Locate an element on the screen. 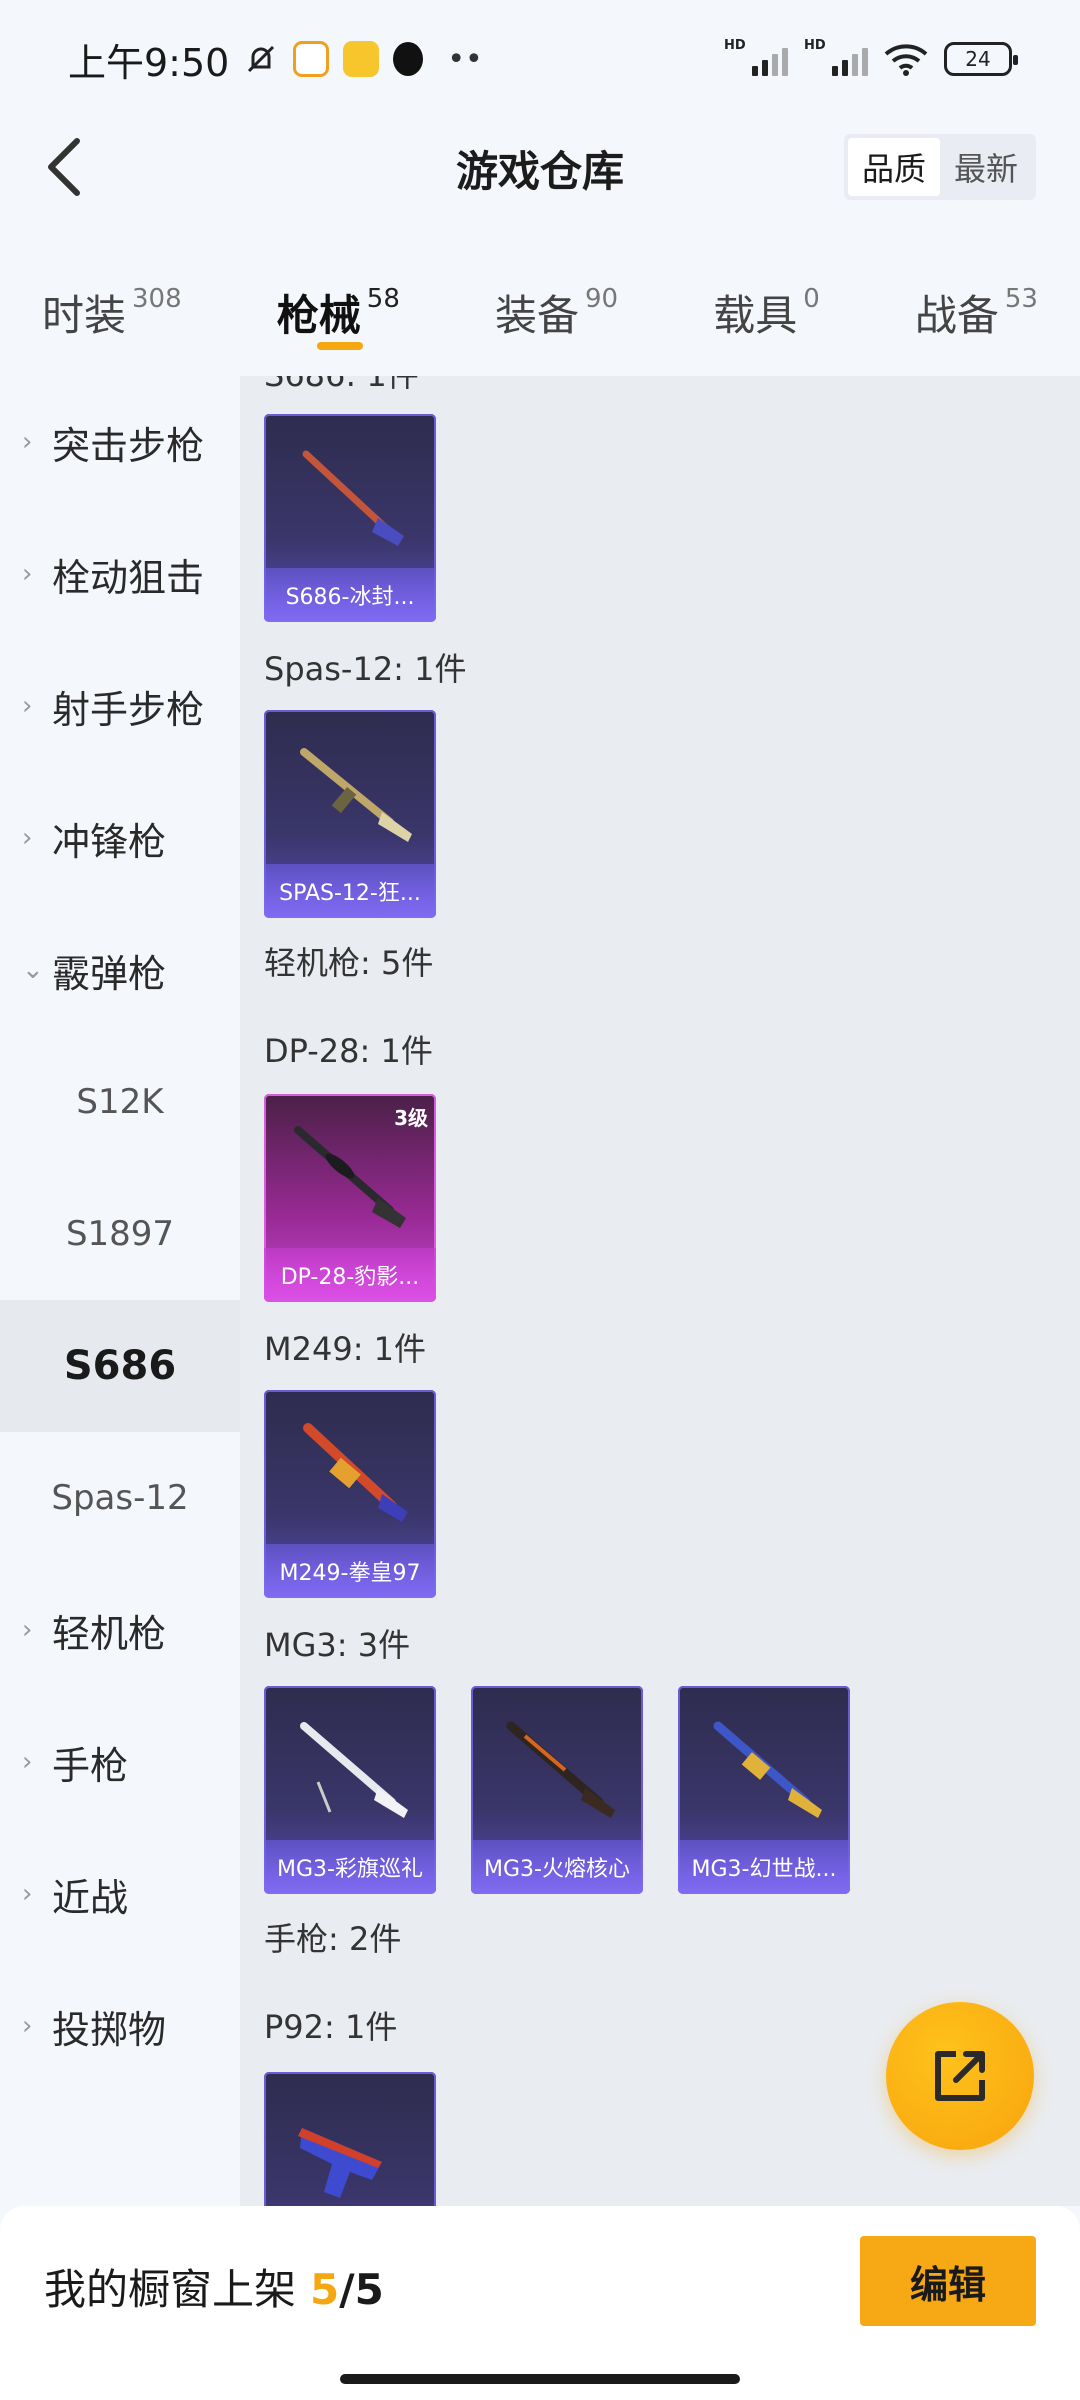 Image resolution: width=1080 pixels, height=2400 pixels. signal-icon: HD is located at coordinates (836, 57).